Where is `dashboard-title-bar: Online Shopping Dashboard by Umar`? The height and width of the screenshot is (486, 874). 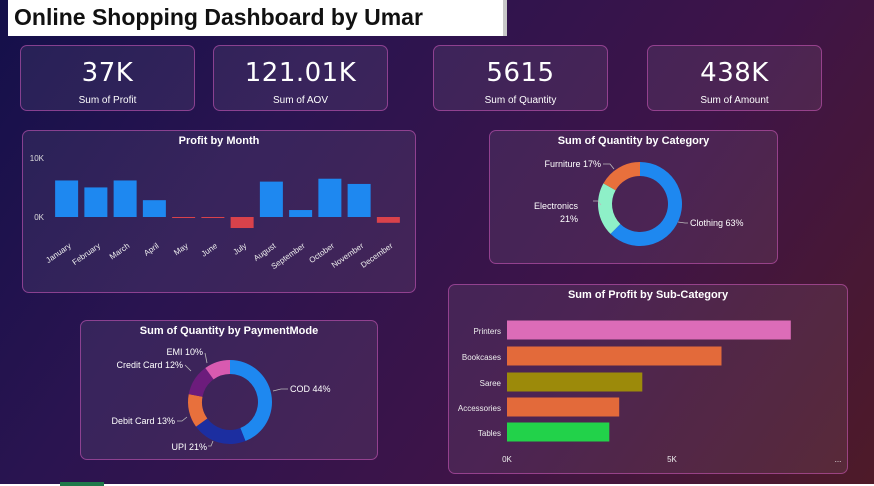
dashboard-title-bar: Online Shopping Dashboard by Umar is located at coordinates (257, 18).